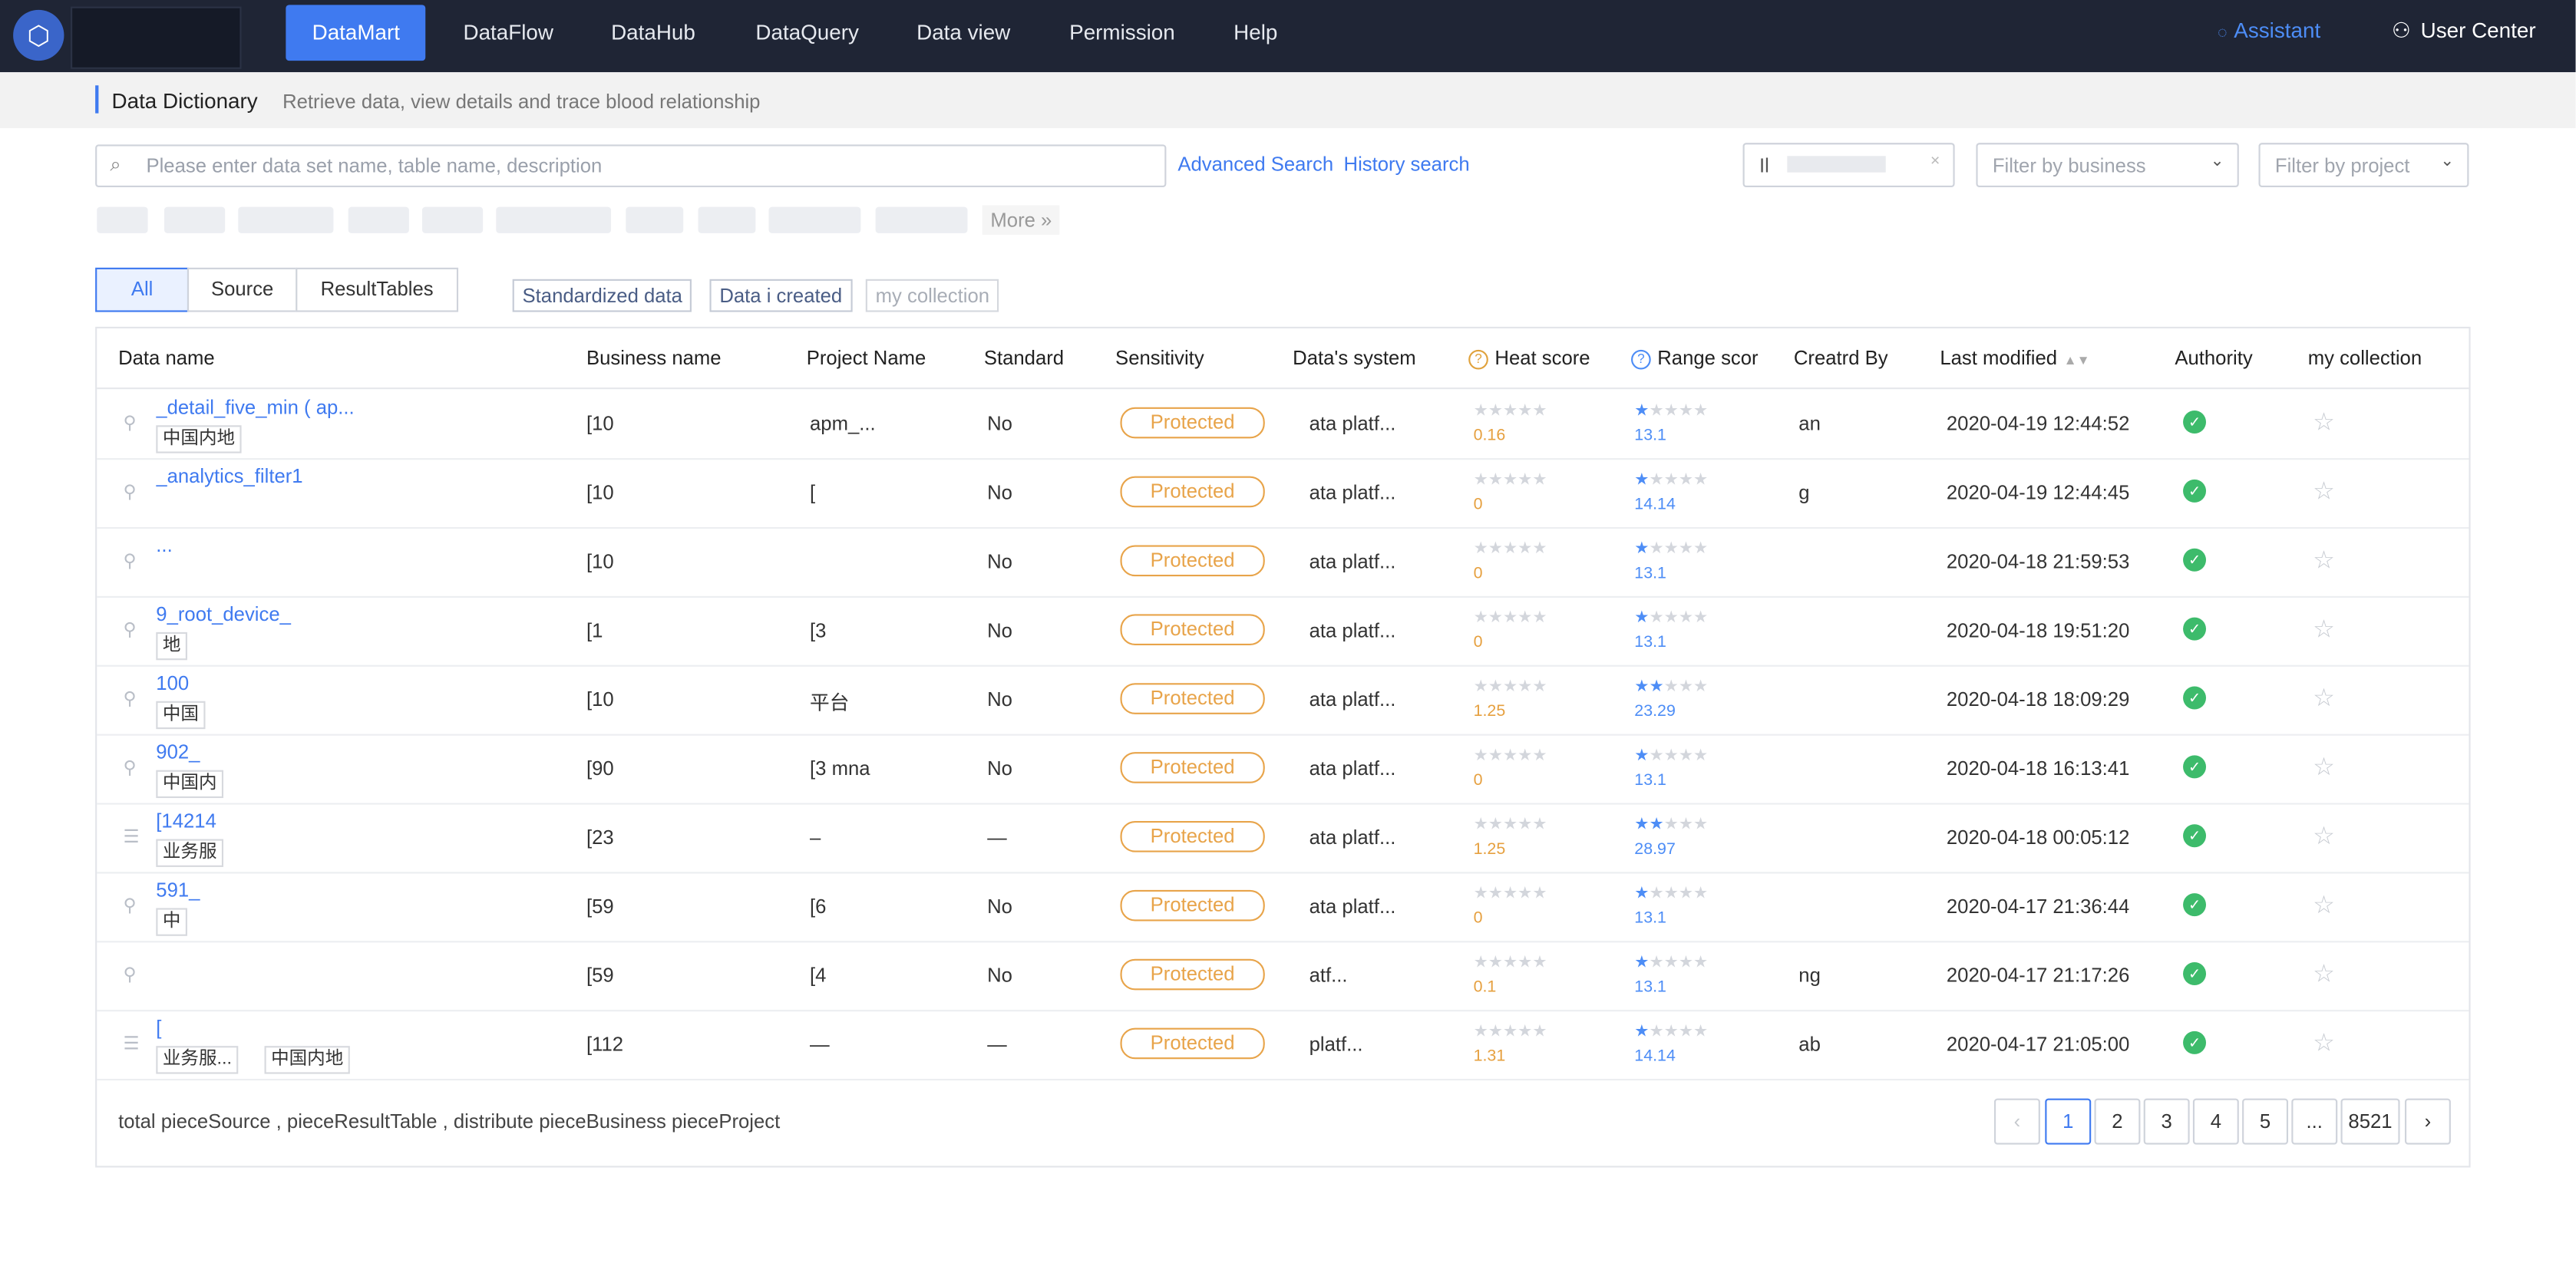 The width and height of the screenshot is (2576, 1286). Describe the element at coordinates (1935, 162) in the screenshot. I see `clear-icon: ×` at that location.